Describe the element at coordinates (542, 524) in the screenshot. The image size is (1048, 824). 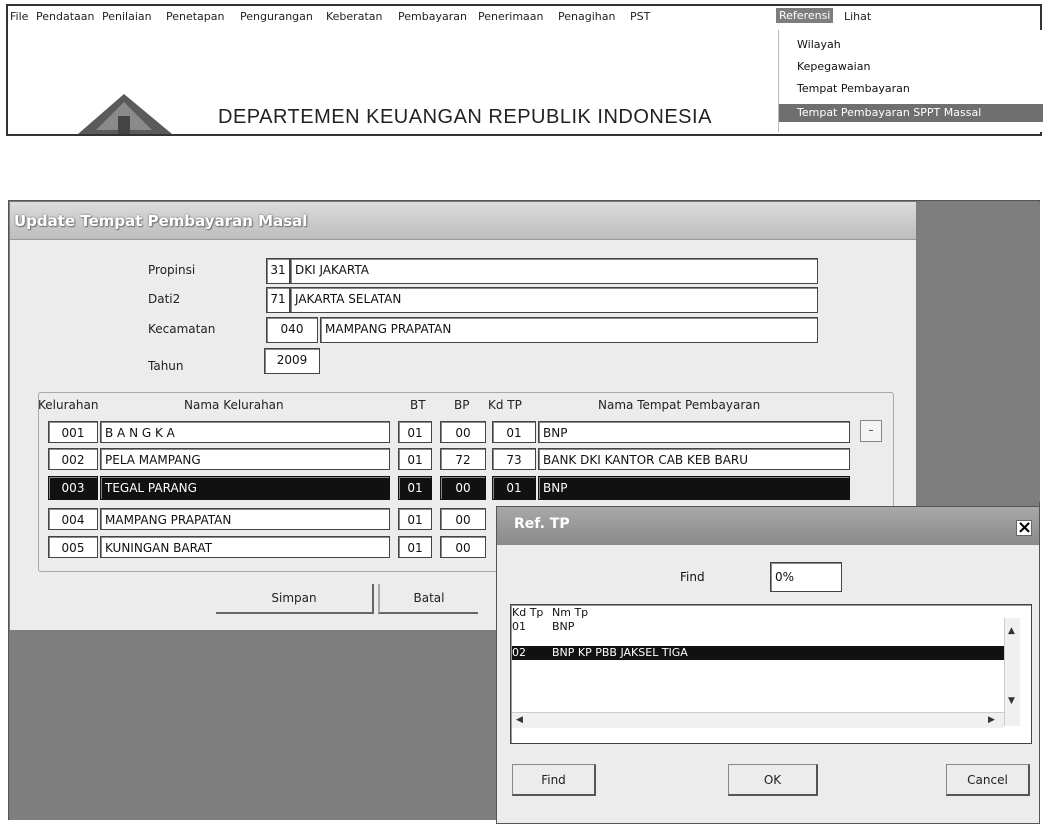
I see `dialog-title: Ref. TP` at that location.